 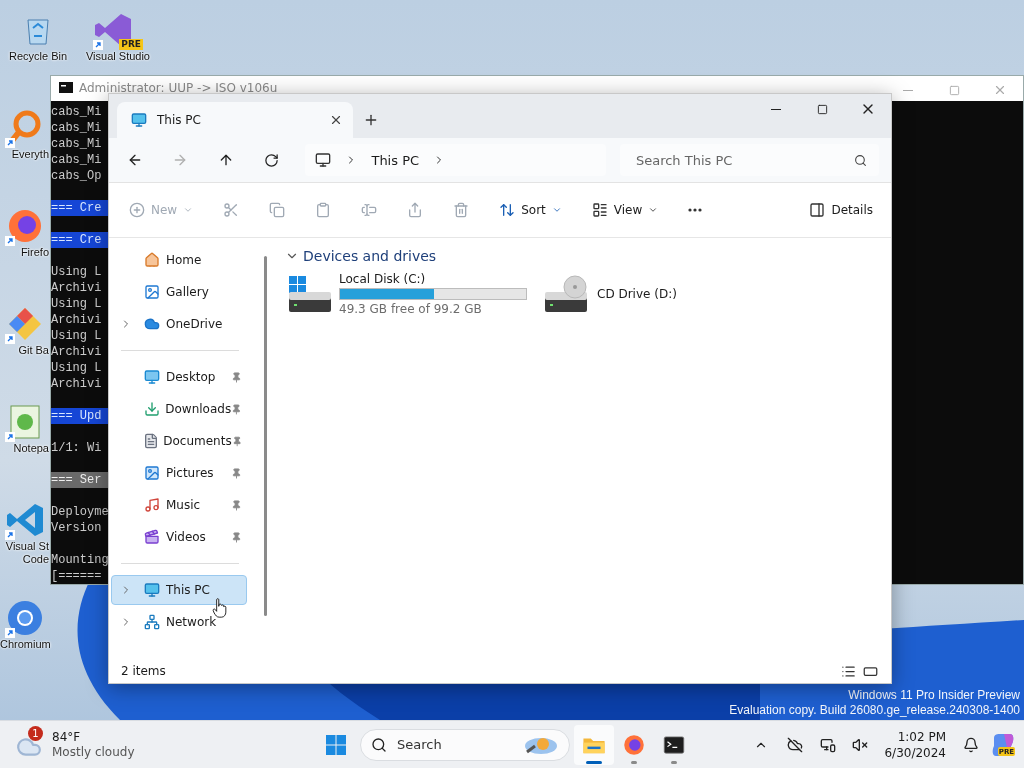 What do you see at coordinates (77, 528) in the screenshot?
I see `console-line: Version` at bounding box center [77, 528].